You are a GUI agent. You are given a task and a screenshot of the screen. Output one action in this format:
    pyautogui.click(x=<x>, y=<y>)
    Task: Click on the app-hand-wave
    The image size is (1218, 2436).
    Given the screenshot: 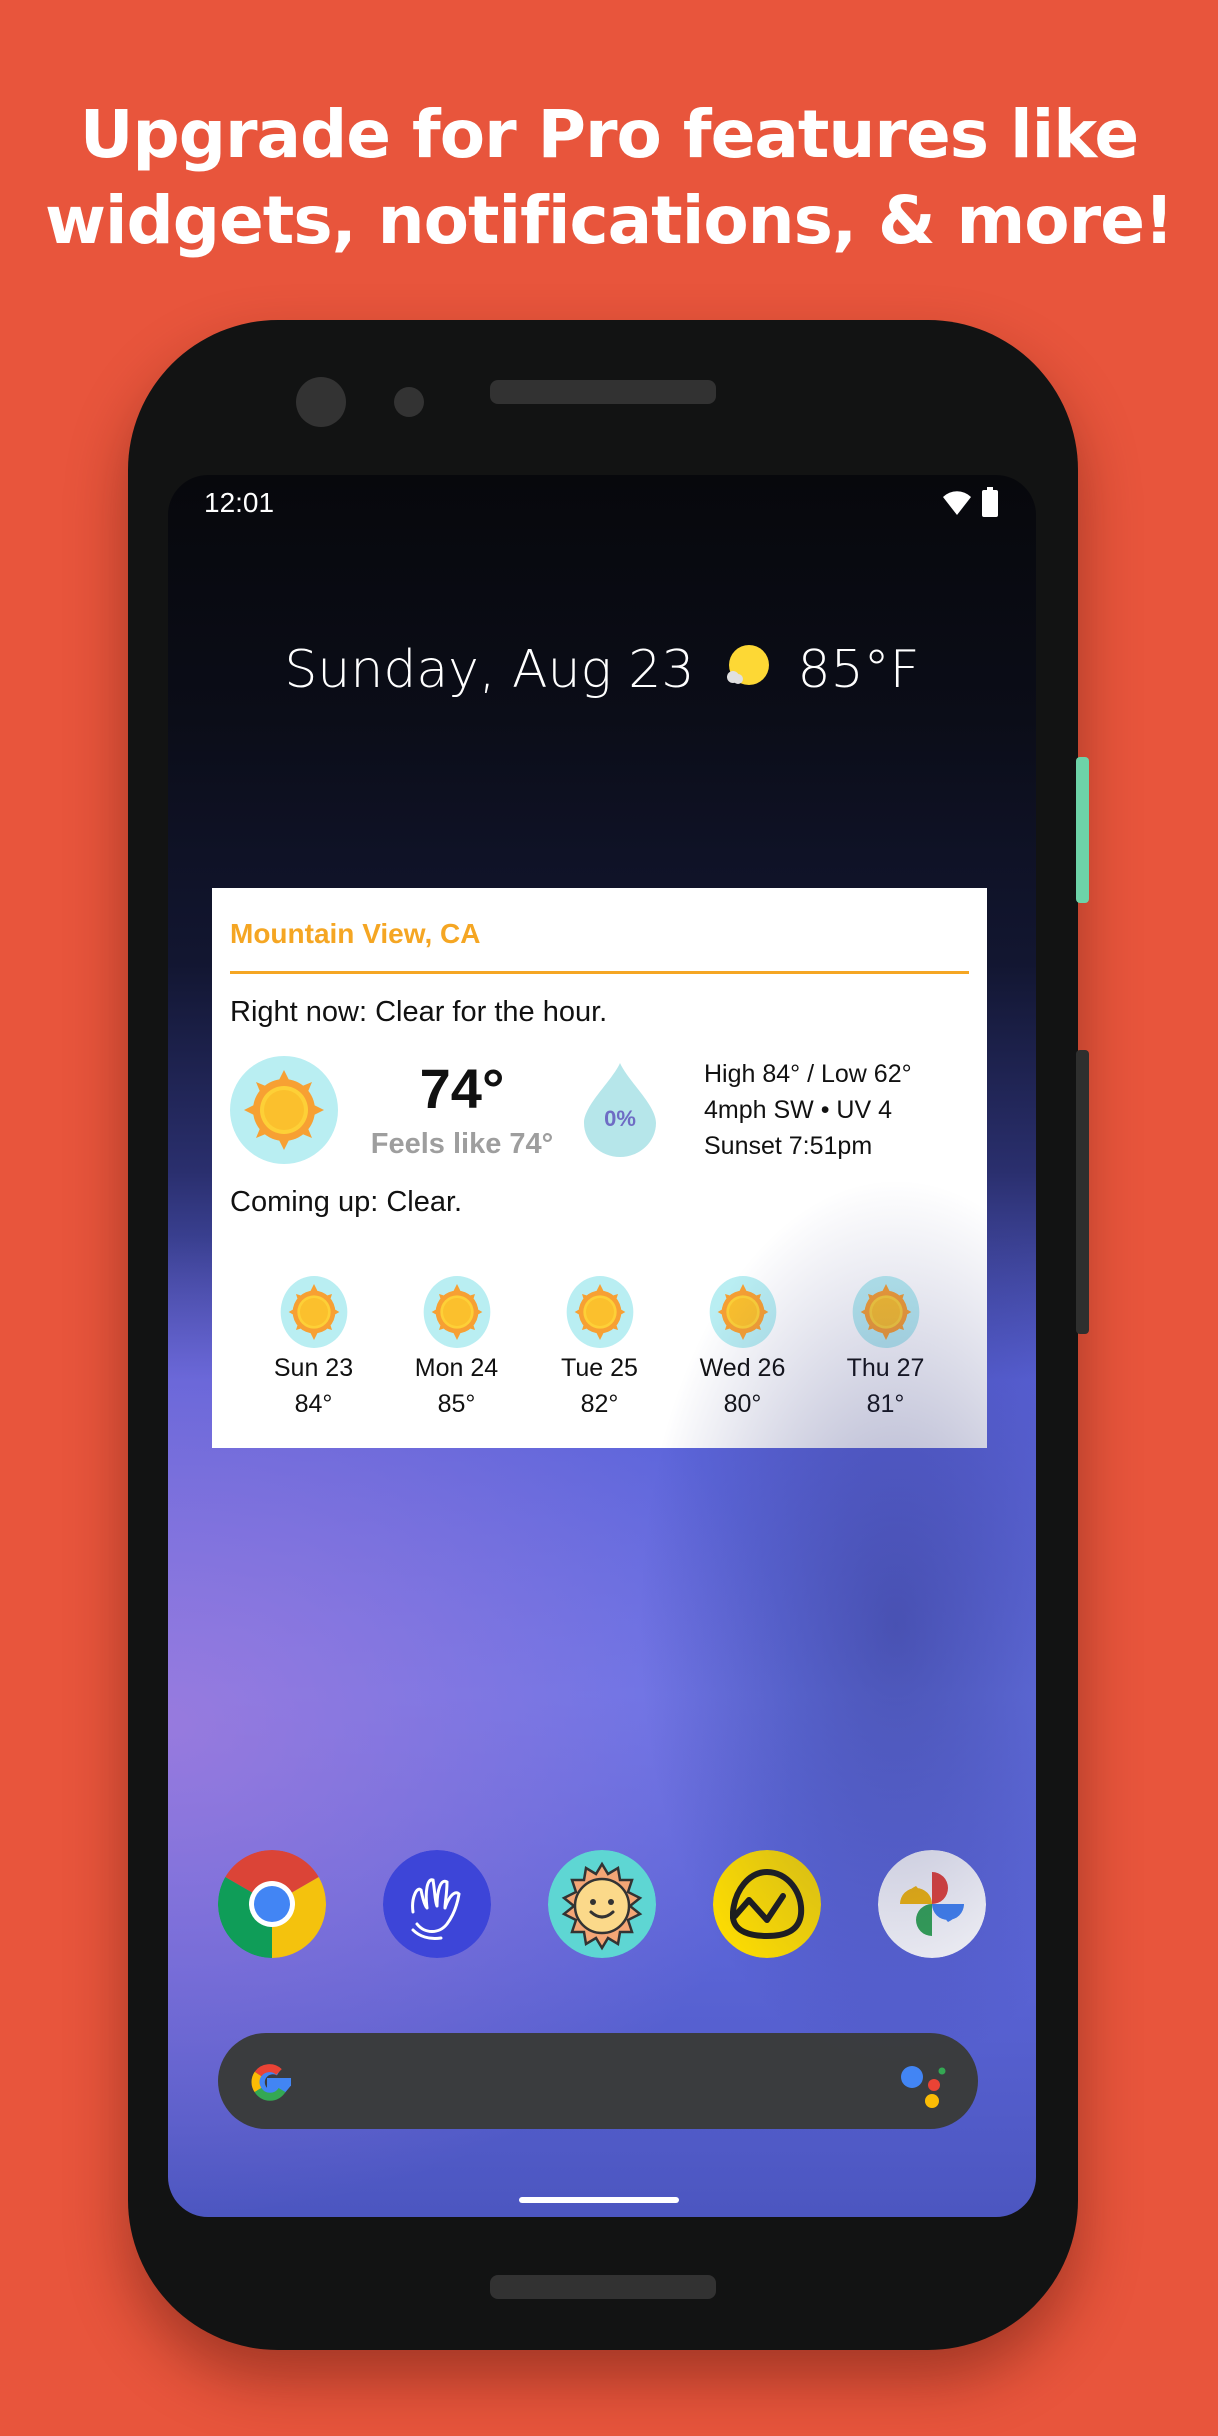 What is the action you would take?
    pyautogui.click(x=437, y=1904)
    